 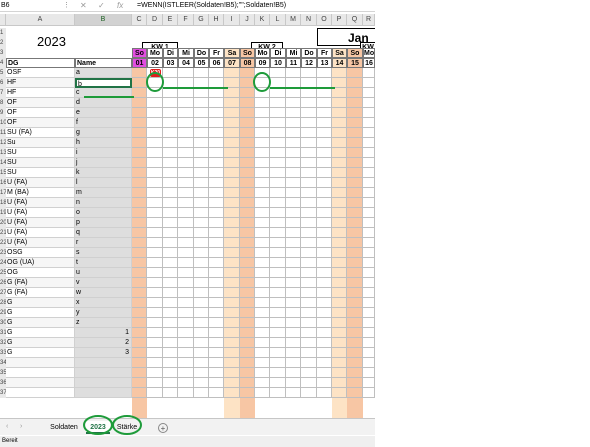 I want to click on dg-cell: M (BA), so click(x=40, y=193).